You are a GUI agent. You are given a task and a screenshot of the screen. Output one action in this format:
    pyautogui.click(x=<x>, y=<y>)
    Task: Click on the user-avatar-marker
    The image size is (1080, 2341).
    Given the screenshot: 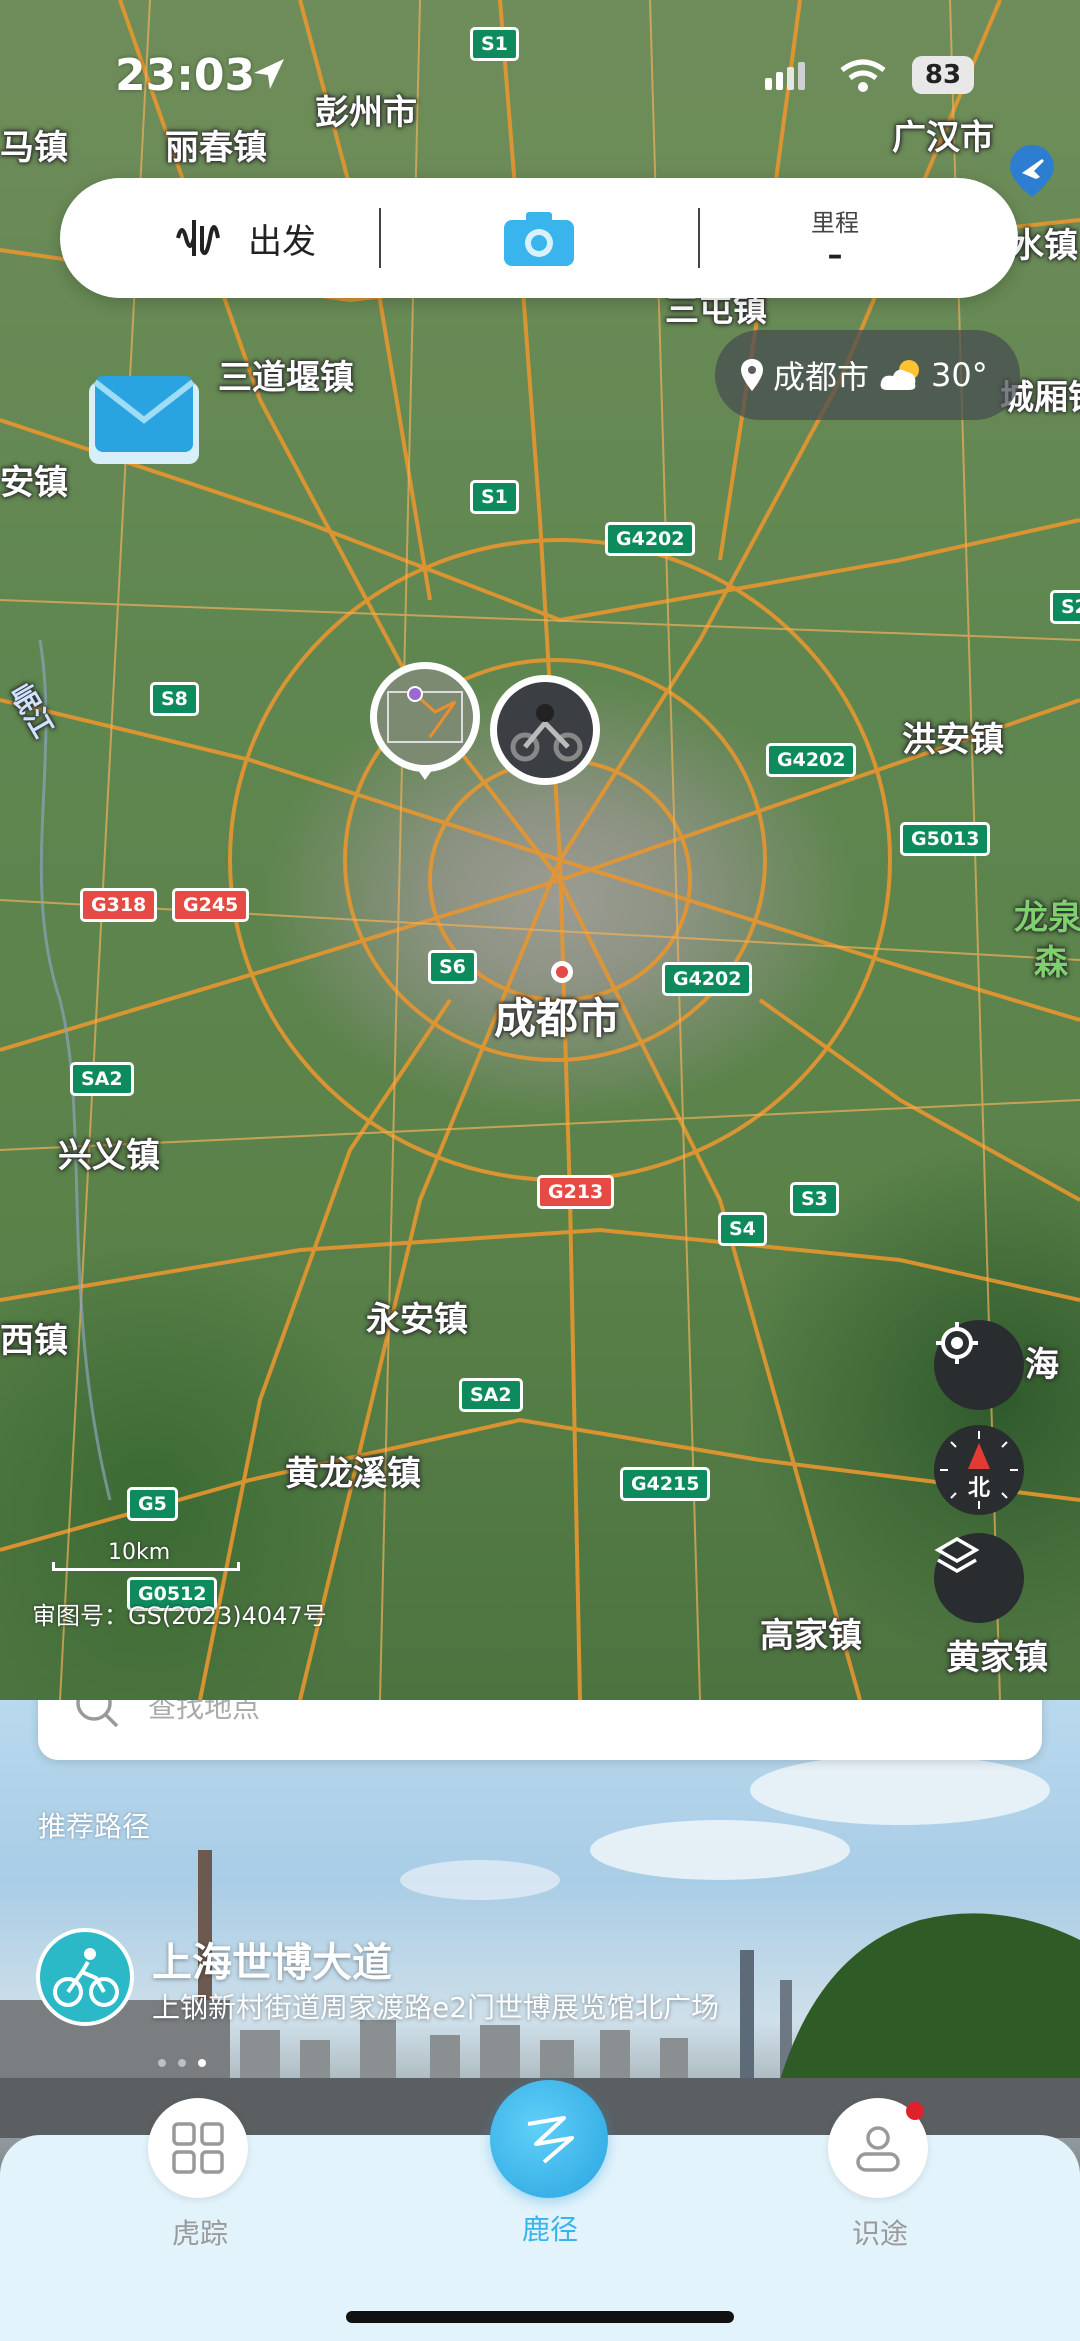 What is the action you would take?
    pyautogui.click(x=545, y=730)
    